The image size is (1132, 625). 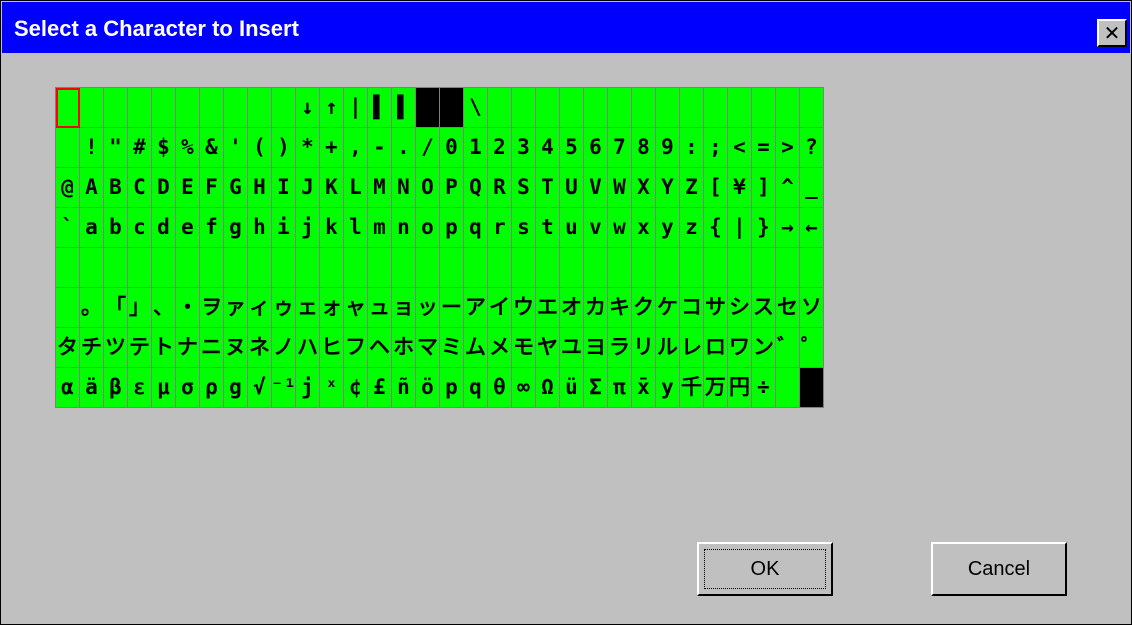 I want to click on character-cell: ョ, so click(x=404, y=308).